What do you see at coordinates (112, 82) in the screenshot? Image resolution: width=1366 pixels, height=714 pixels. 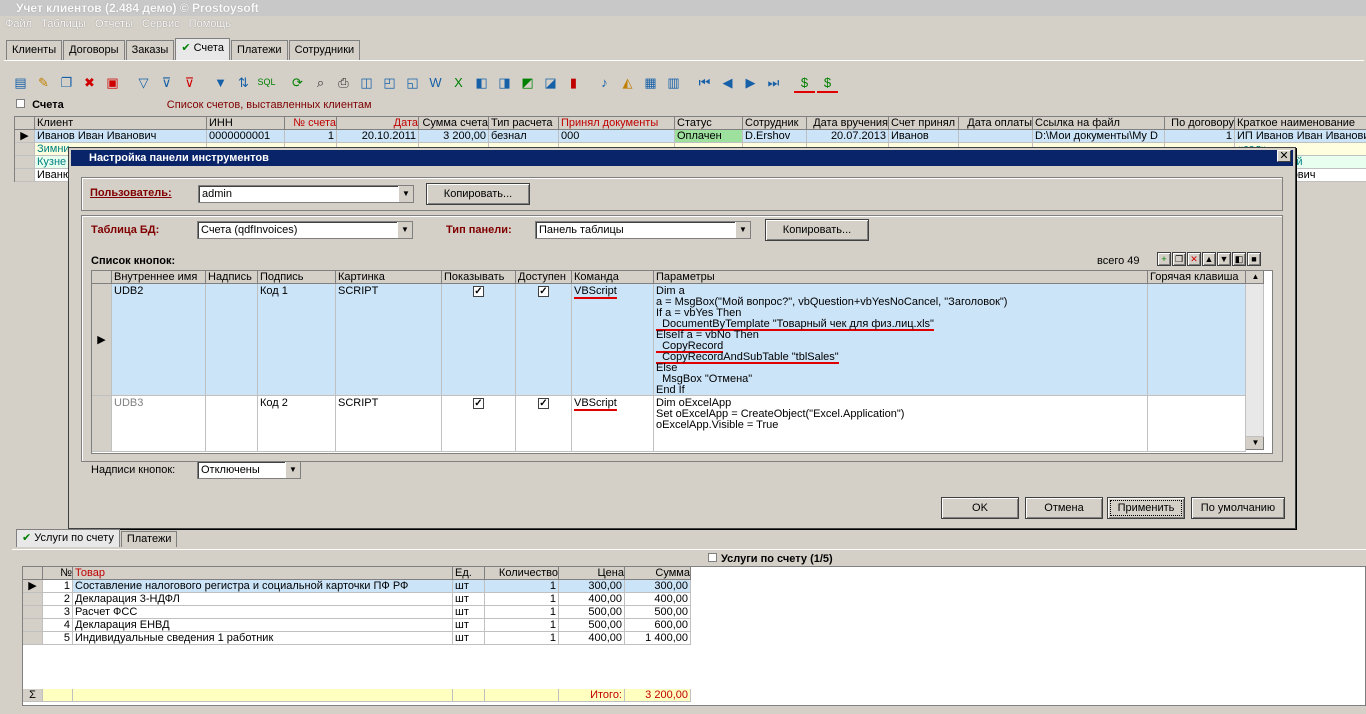 I see `delete-all-icon: ▣` at bounding box center [112, 82].